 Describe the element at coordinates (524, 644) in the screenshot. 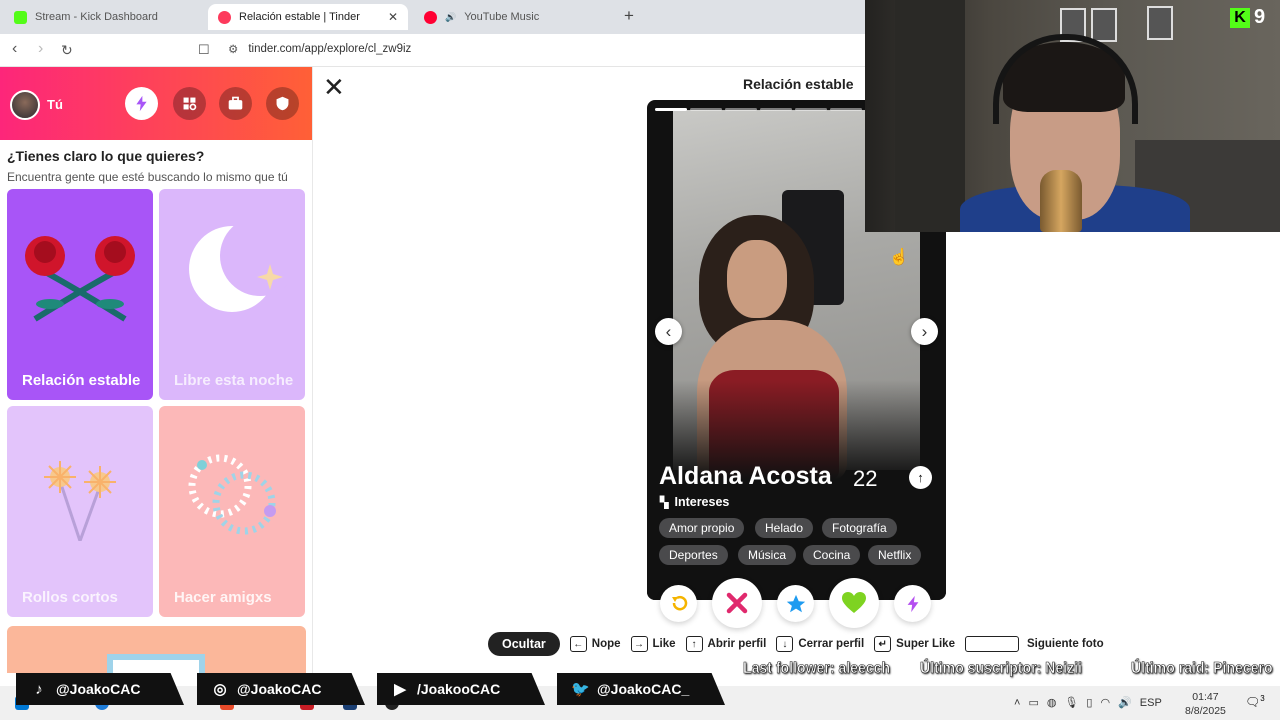

I see `hide-shortcuts-button: Ocultar` at that location.